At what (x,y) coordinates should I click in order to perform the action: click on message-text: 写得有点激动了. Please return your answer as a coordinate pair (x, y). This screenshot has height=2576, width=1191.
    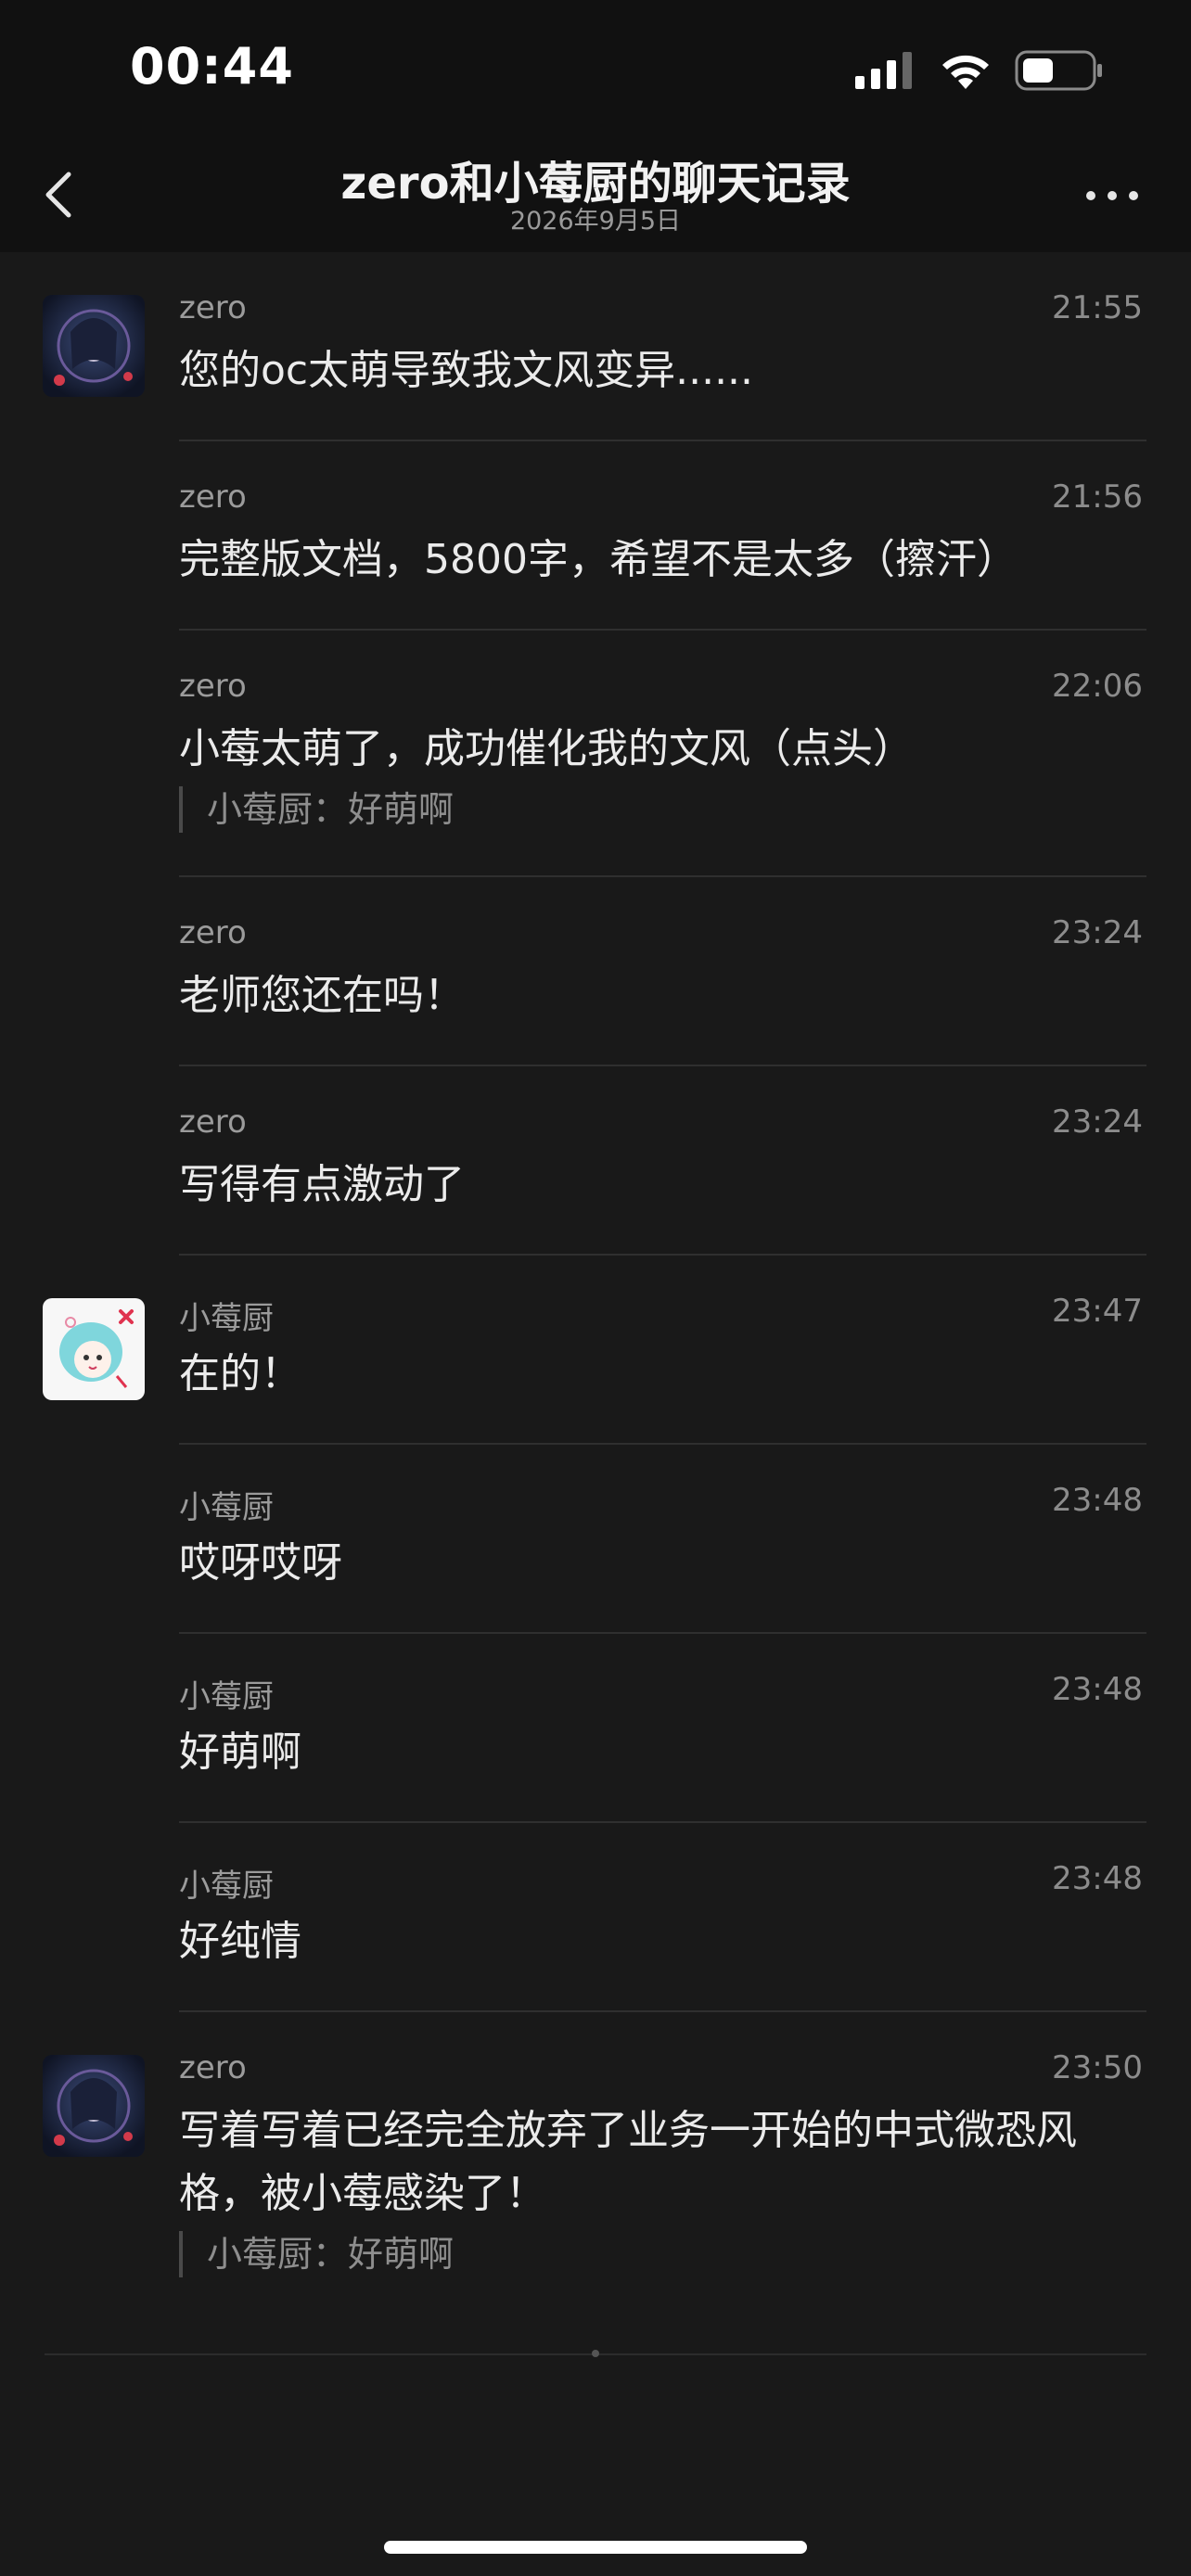
    Looking at the image, I should click on (322, 1184).